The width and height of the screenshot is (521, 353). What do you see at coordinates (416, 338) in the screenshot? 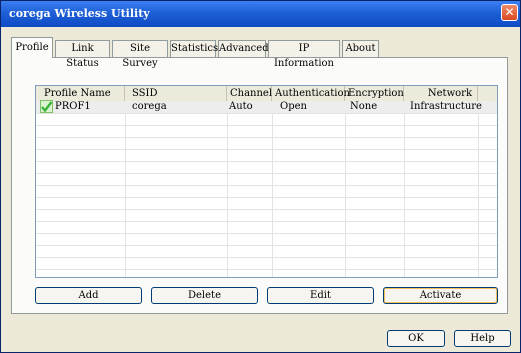
I see `ok-button: OK` at bounding box center [416, 338].